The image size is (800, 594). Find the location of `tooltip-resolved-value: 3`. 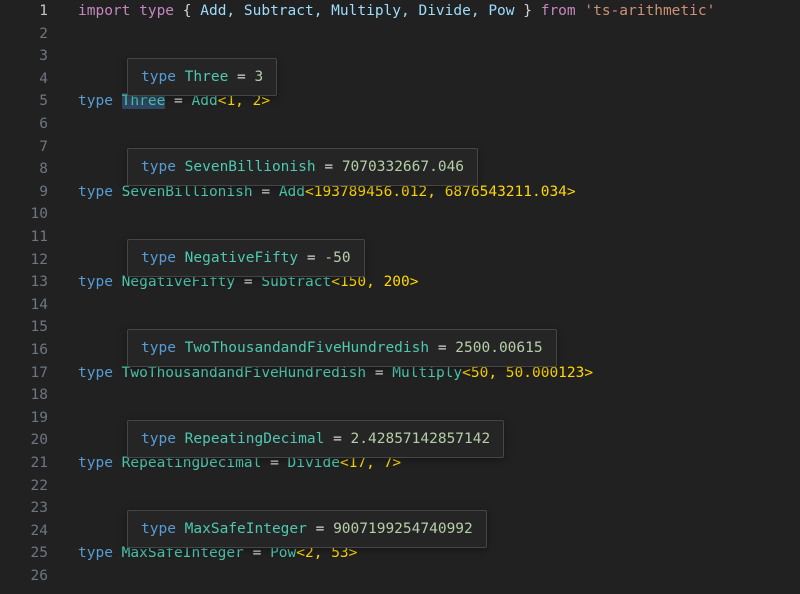

tooltip-resolved-value: 3 is located at coordinates (259, 77).